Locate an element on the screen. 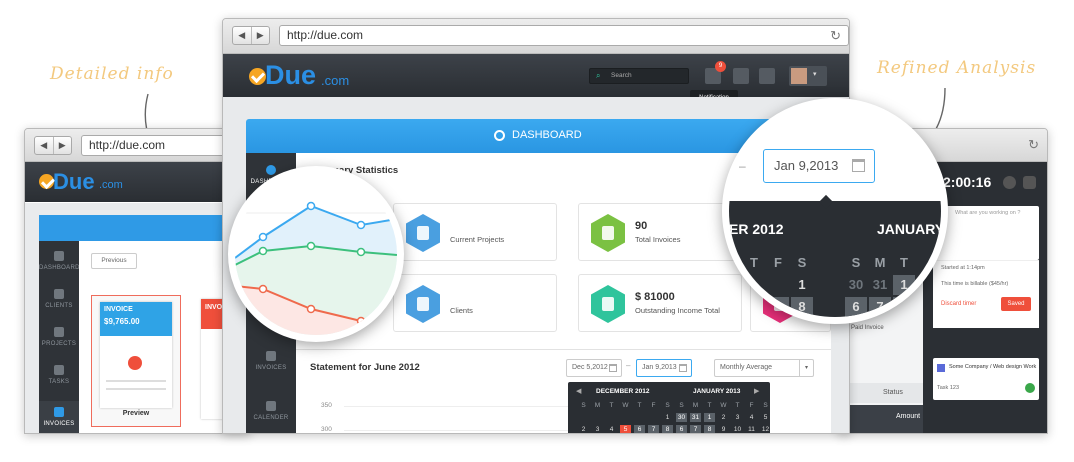 Image resolution: width=1074 pixels, height=462 pixels. calendar-day: 12 is located at coordinates (765, 429).